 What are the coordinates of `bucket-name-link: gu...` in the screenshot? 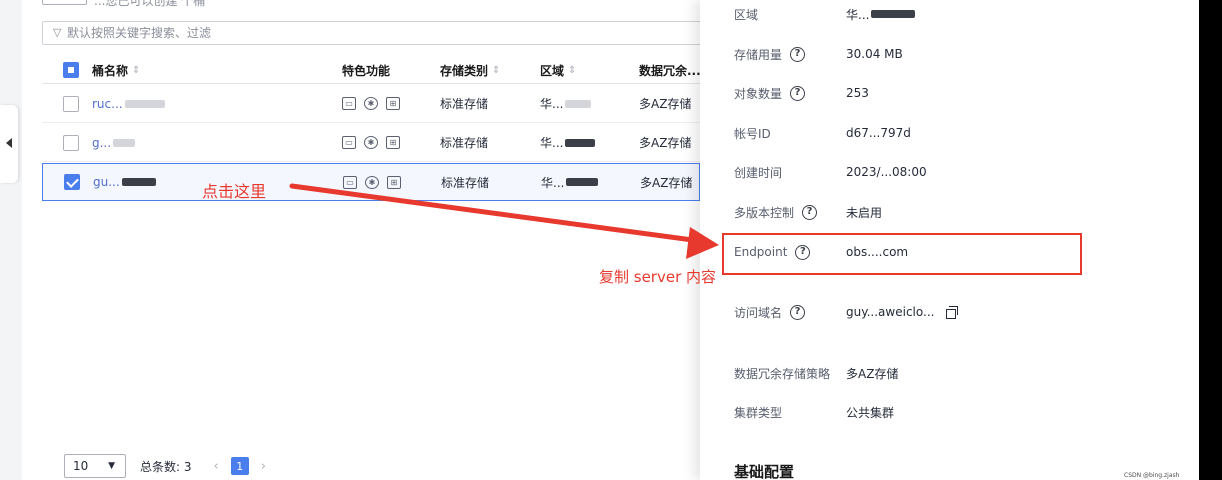 It's located at (124, 182).